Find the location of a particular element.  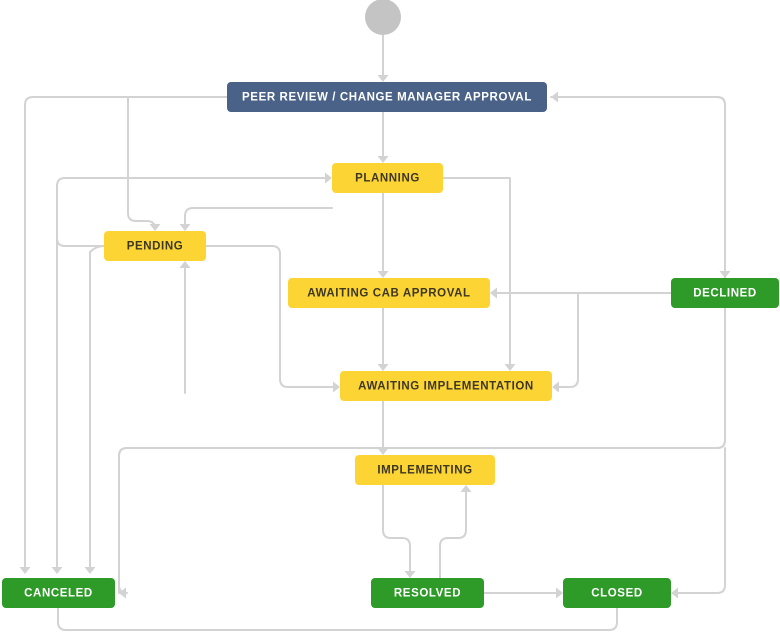

node-declined: DECLINED is located at coordinates (725, 293).